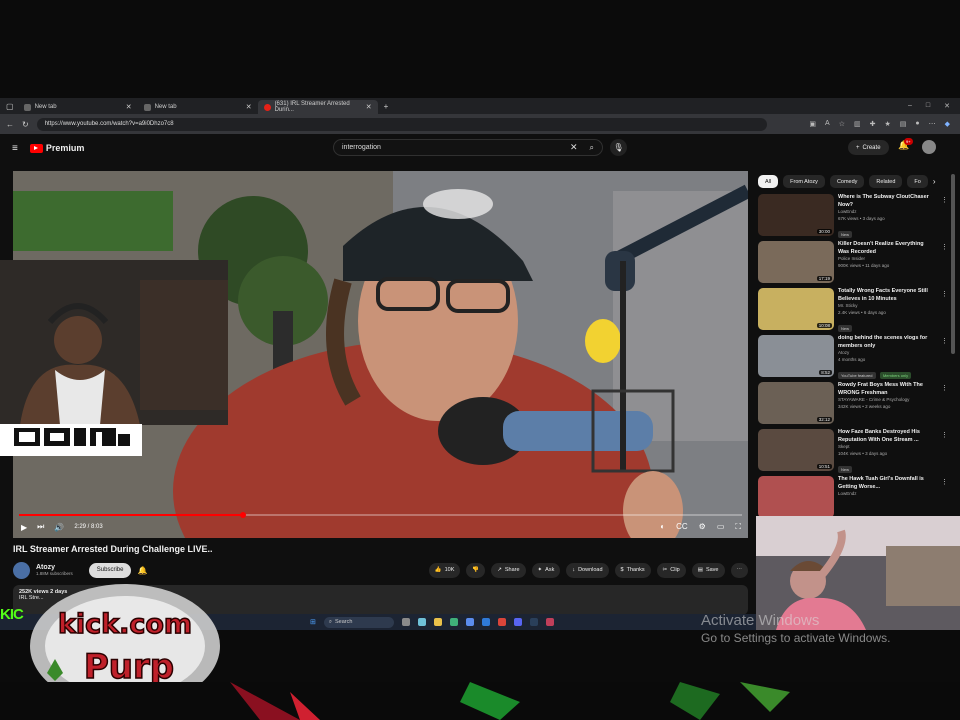  Describe the element at coordinates (702, 527) in the screenshot. I see `settings-gear-icon: ⚙` at that location.